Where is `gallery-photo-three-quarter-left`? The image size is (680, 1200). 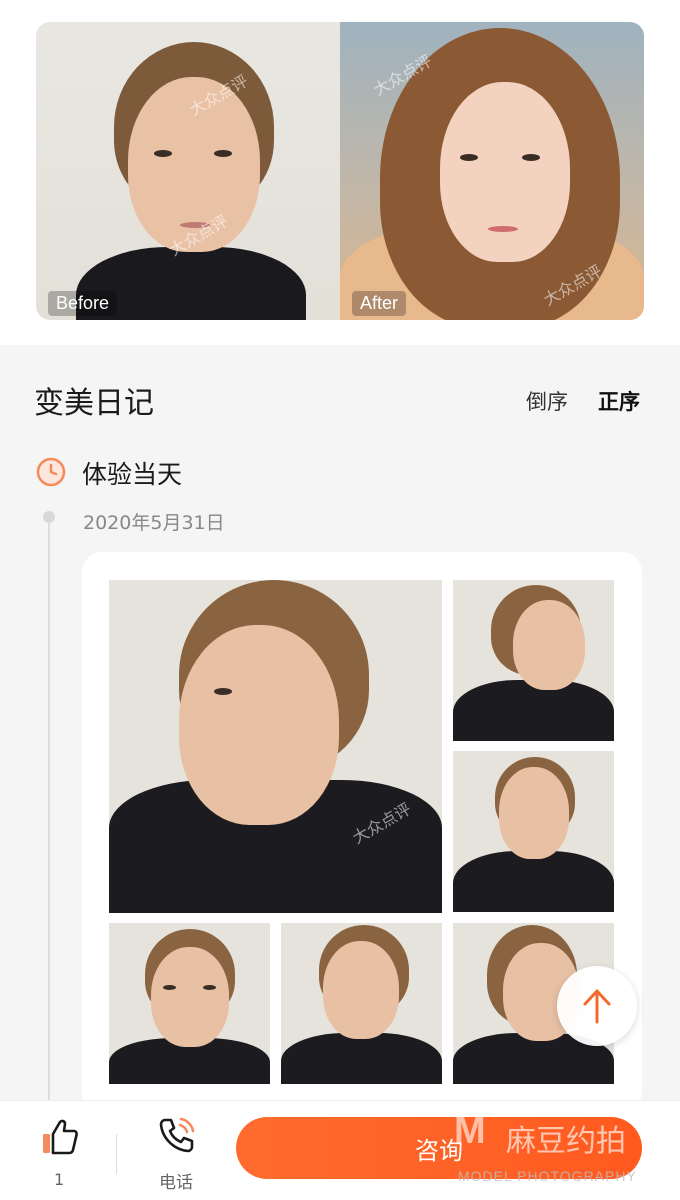
gallery-photo-three-quarter-left is located at coordinates (361, 1003).